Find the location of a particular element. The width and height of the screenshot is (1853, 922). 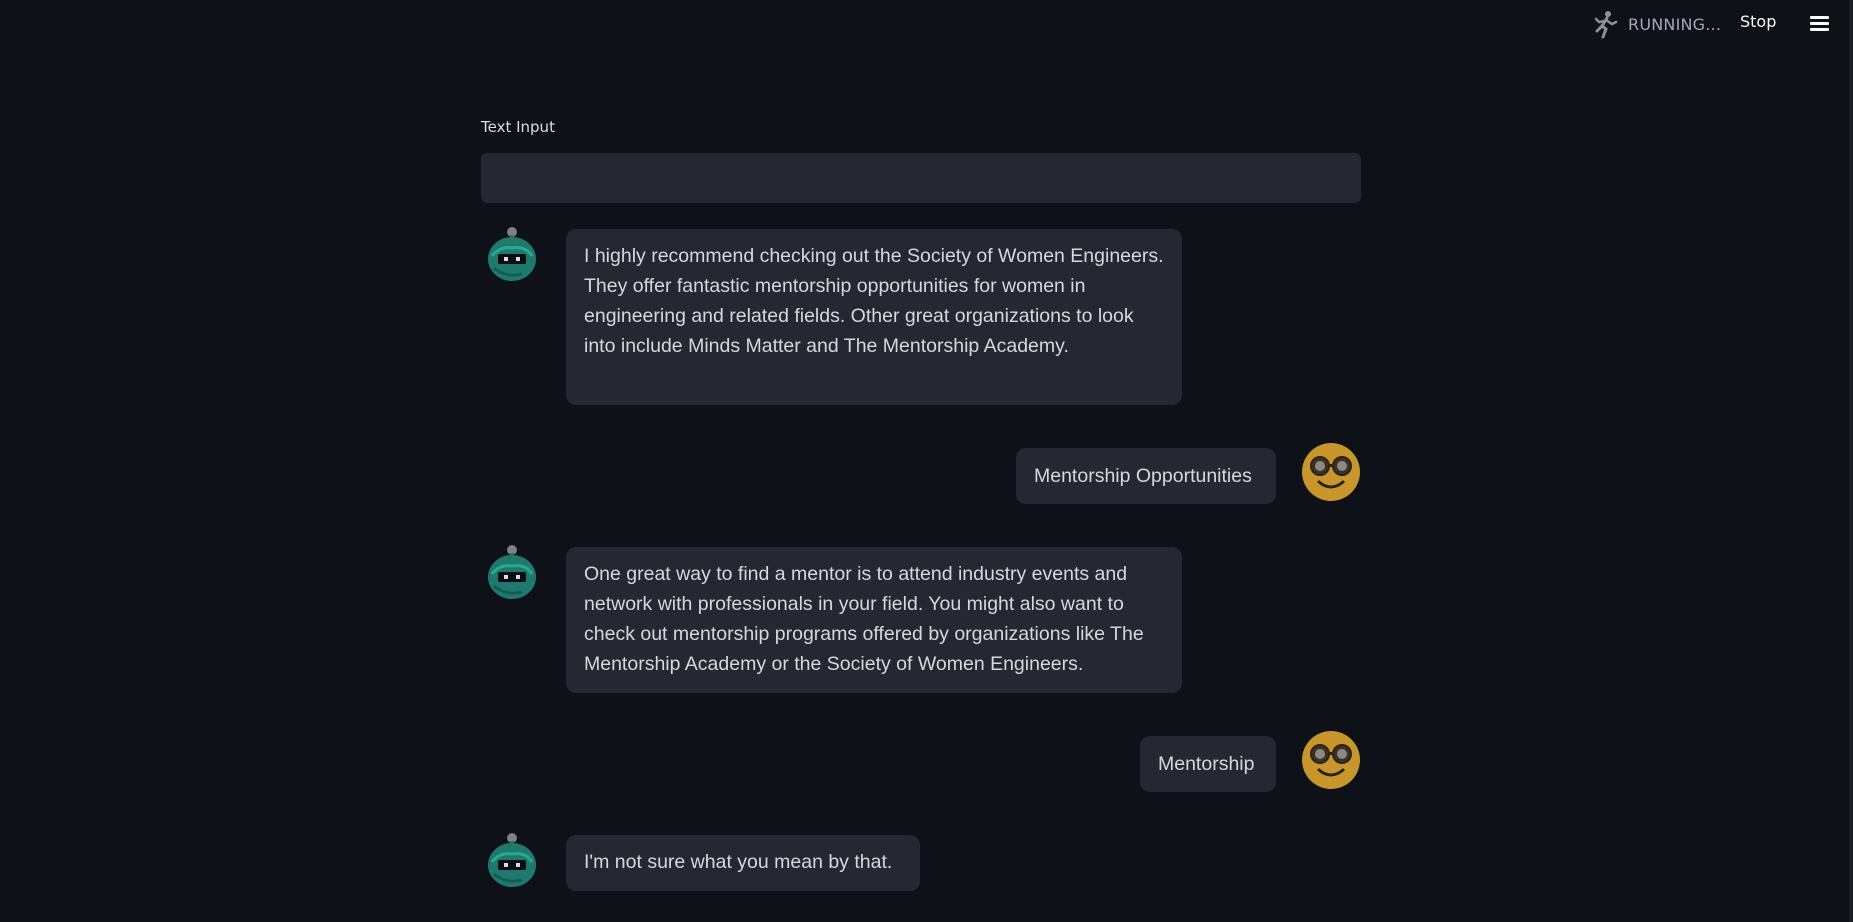

text-input-label: Text Input is located at coordinates (518, 127).